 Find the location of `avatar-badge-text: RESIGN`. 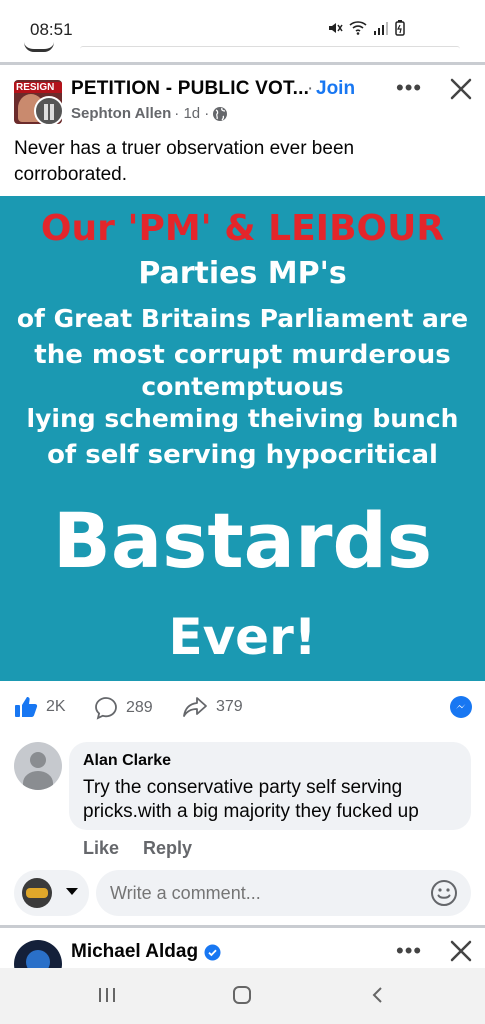

avatar-badge-text: RESIGN is located at coordinates (38, 87).